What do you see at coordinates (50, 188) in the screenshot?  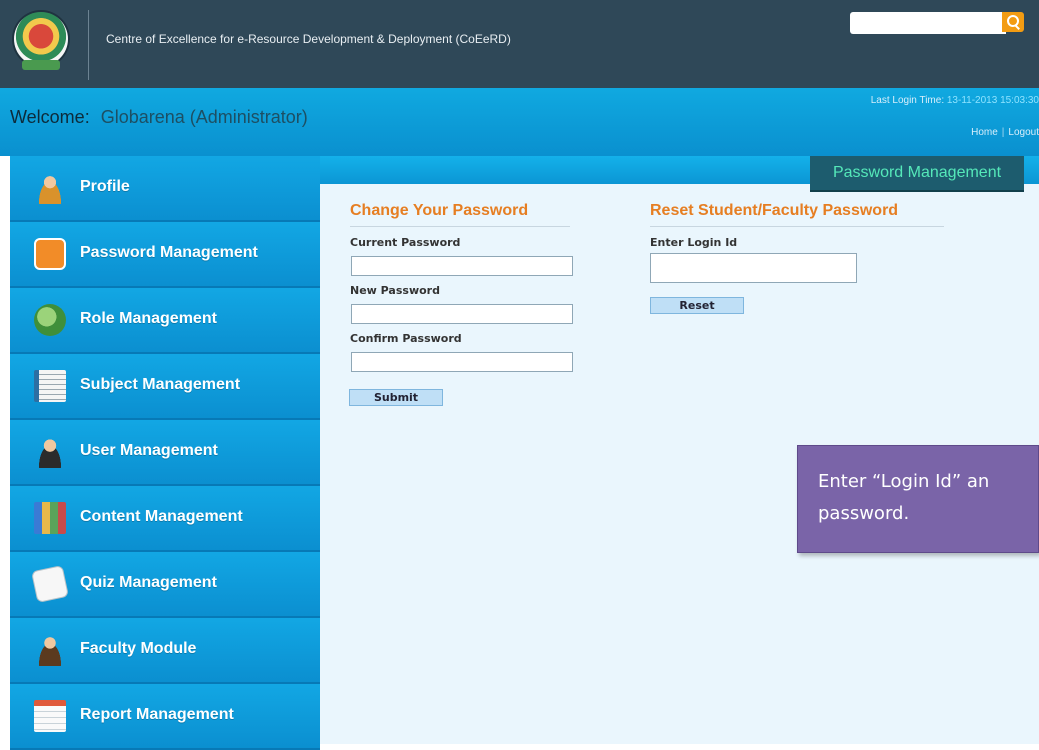 I see `user-icon` at bounding box center [50, 188].